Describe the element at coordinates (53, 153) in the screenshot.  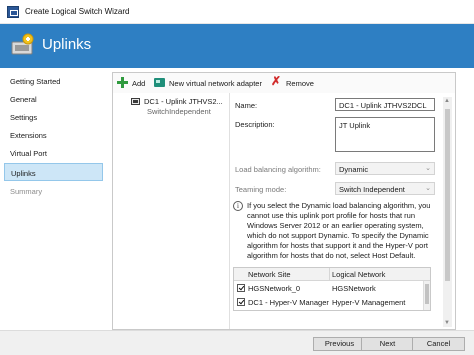
I see `nav-item-virtual-port: Virtual Port` at that location.